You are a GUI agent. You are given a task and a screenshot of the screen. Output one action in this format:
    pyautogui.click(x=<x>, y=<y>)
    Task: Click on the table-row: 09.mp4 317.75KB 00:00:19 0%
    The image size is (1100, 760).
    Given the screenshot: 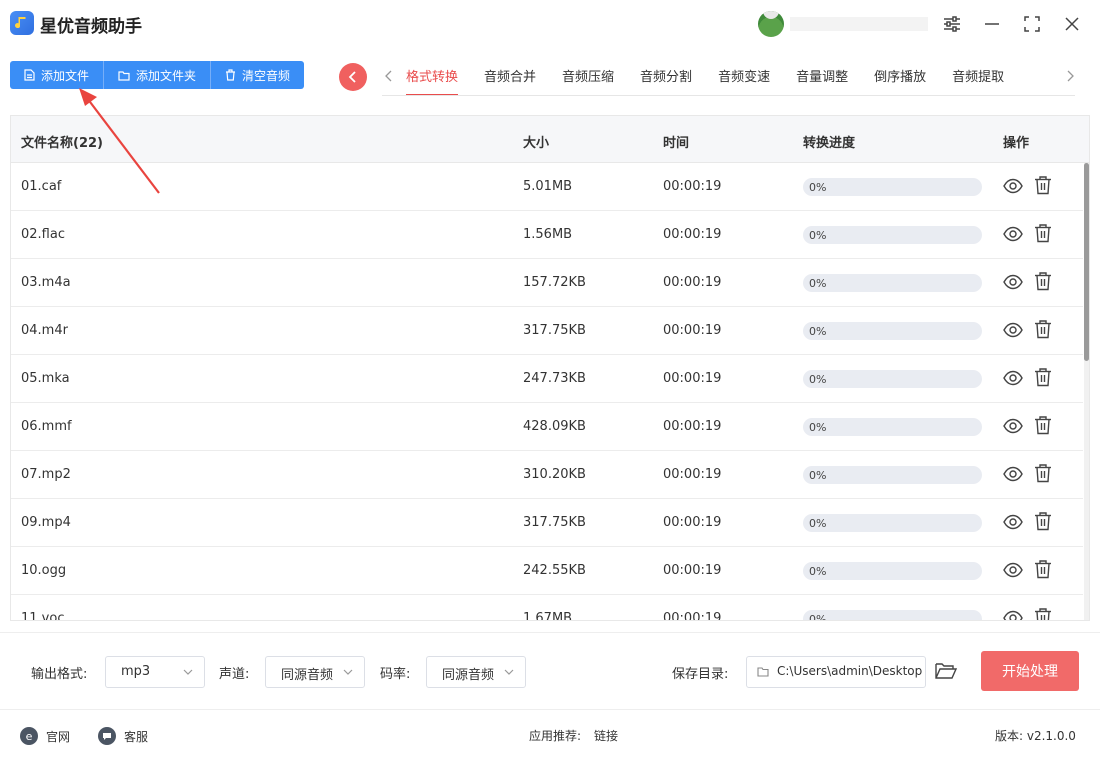 What is the action you would take?
    pyautogui.click(x=547, y=523)
    